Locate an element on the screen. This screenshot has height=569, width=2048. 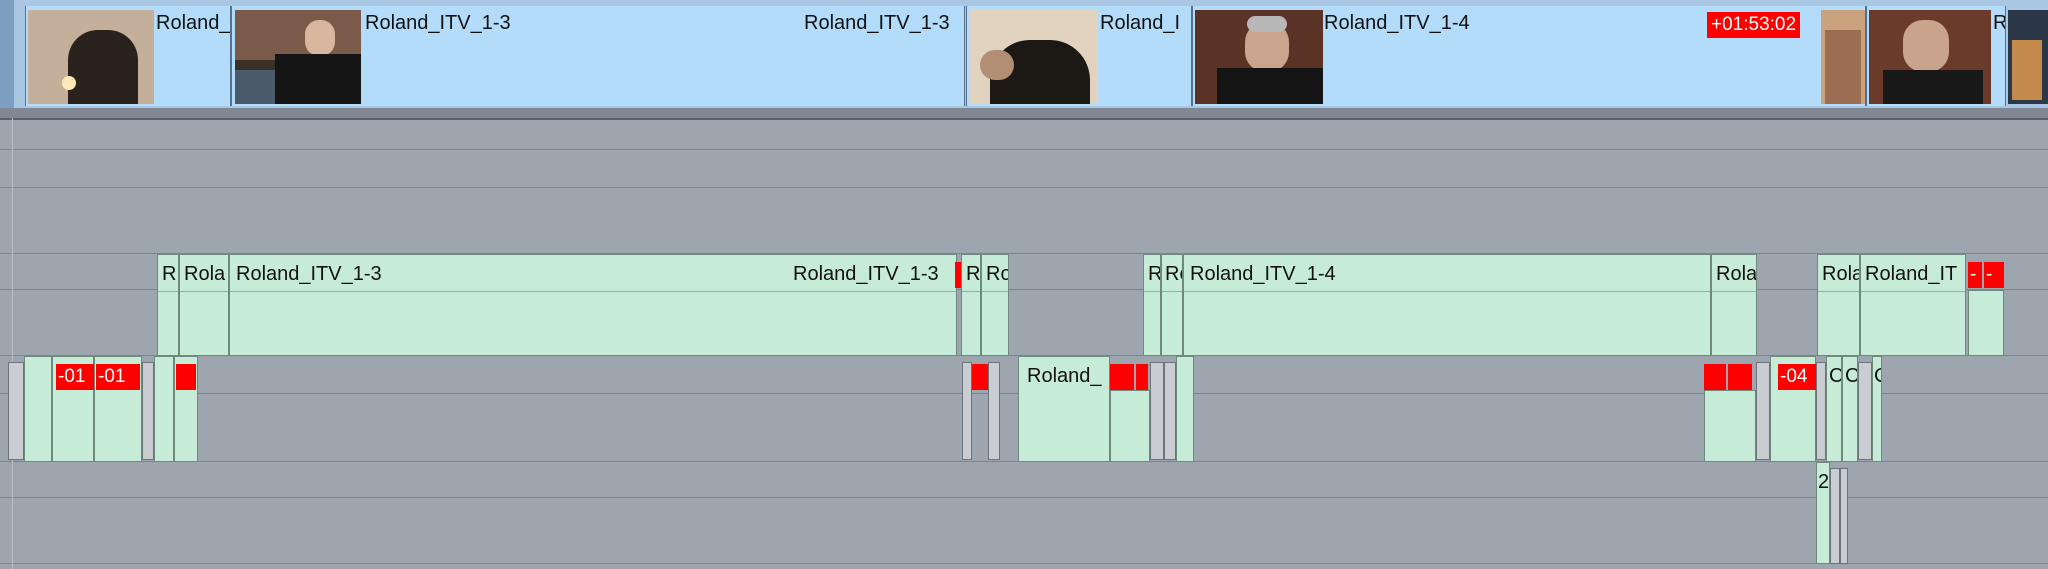
audio-clip-name: Roland_IT is located at coordinates (1911, 274).